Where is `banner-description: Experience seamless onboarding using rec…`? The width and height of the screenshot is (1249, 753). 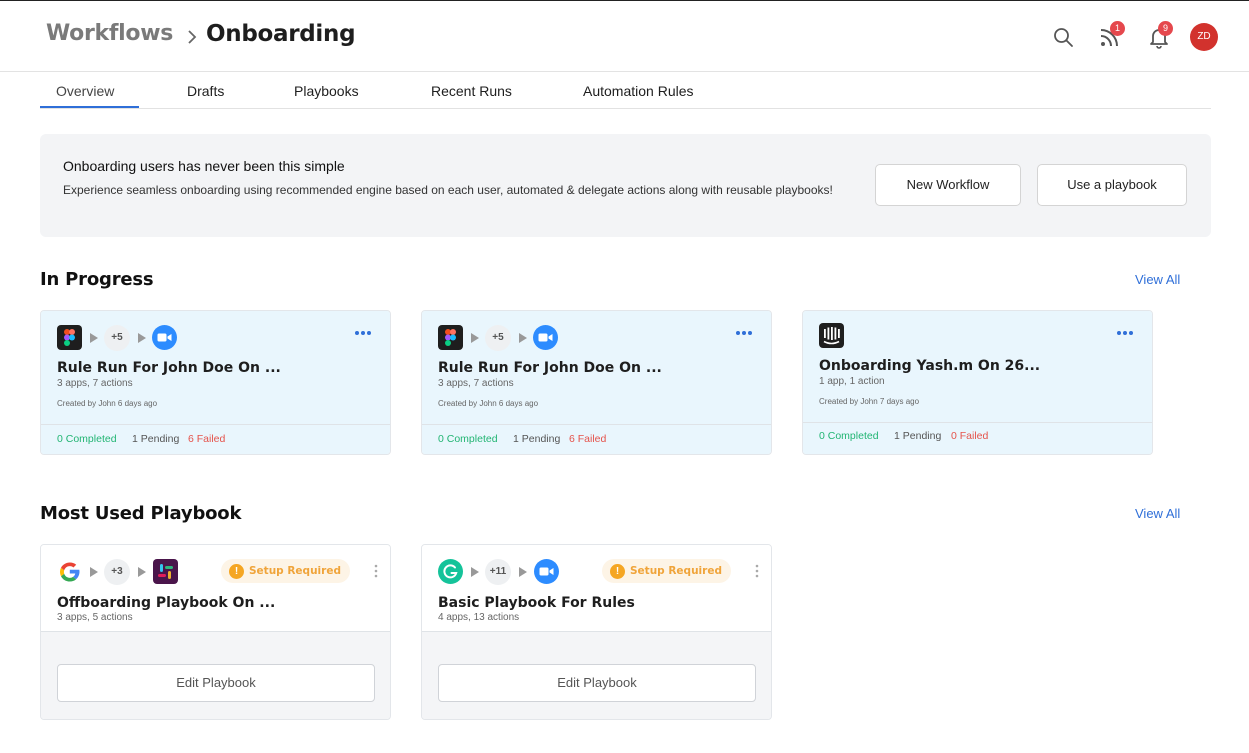
banner-description: Experience seamless onboarding using rec… is located at coordinates (448, 190).